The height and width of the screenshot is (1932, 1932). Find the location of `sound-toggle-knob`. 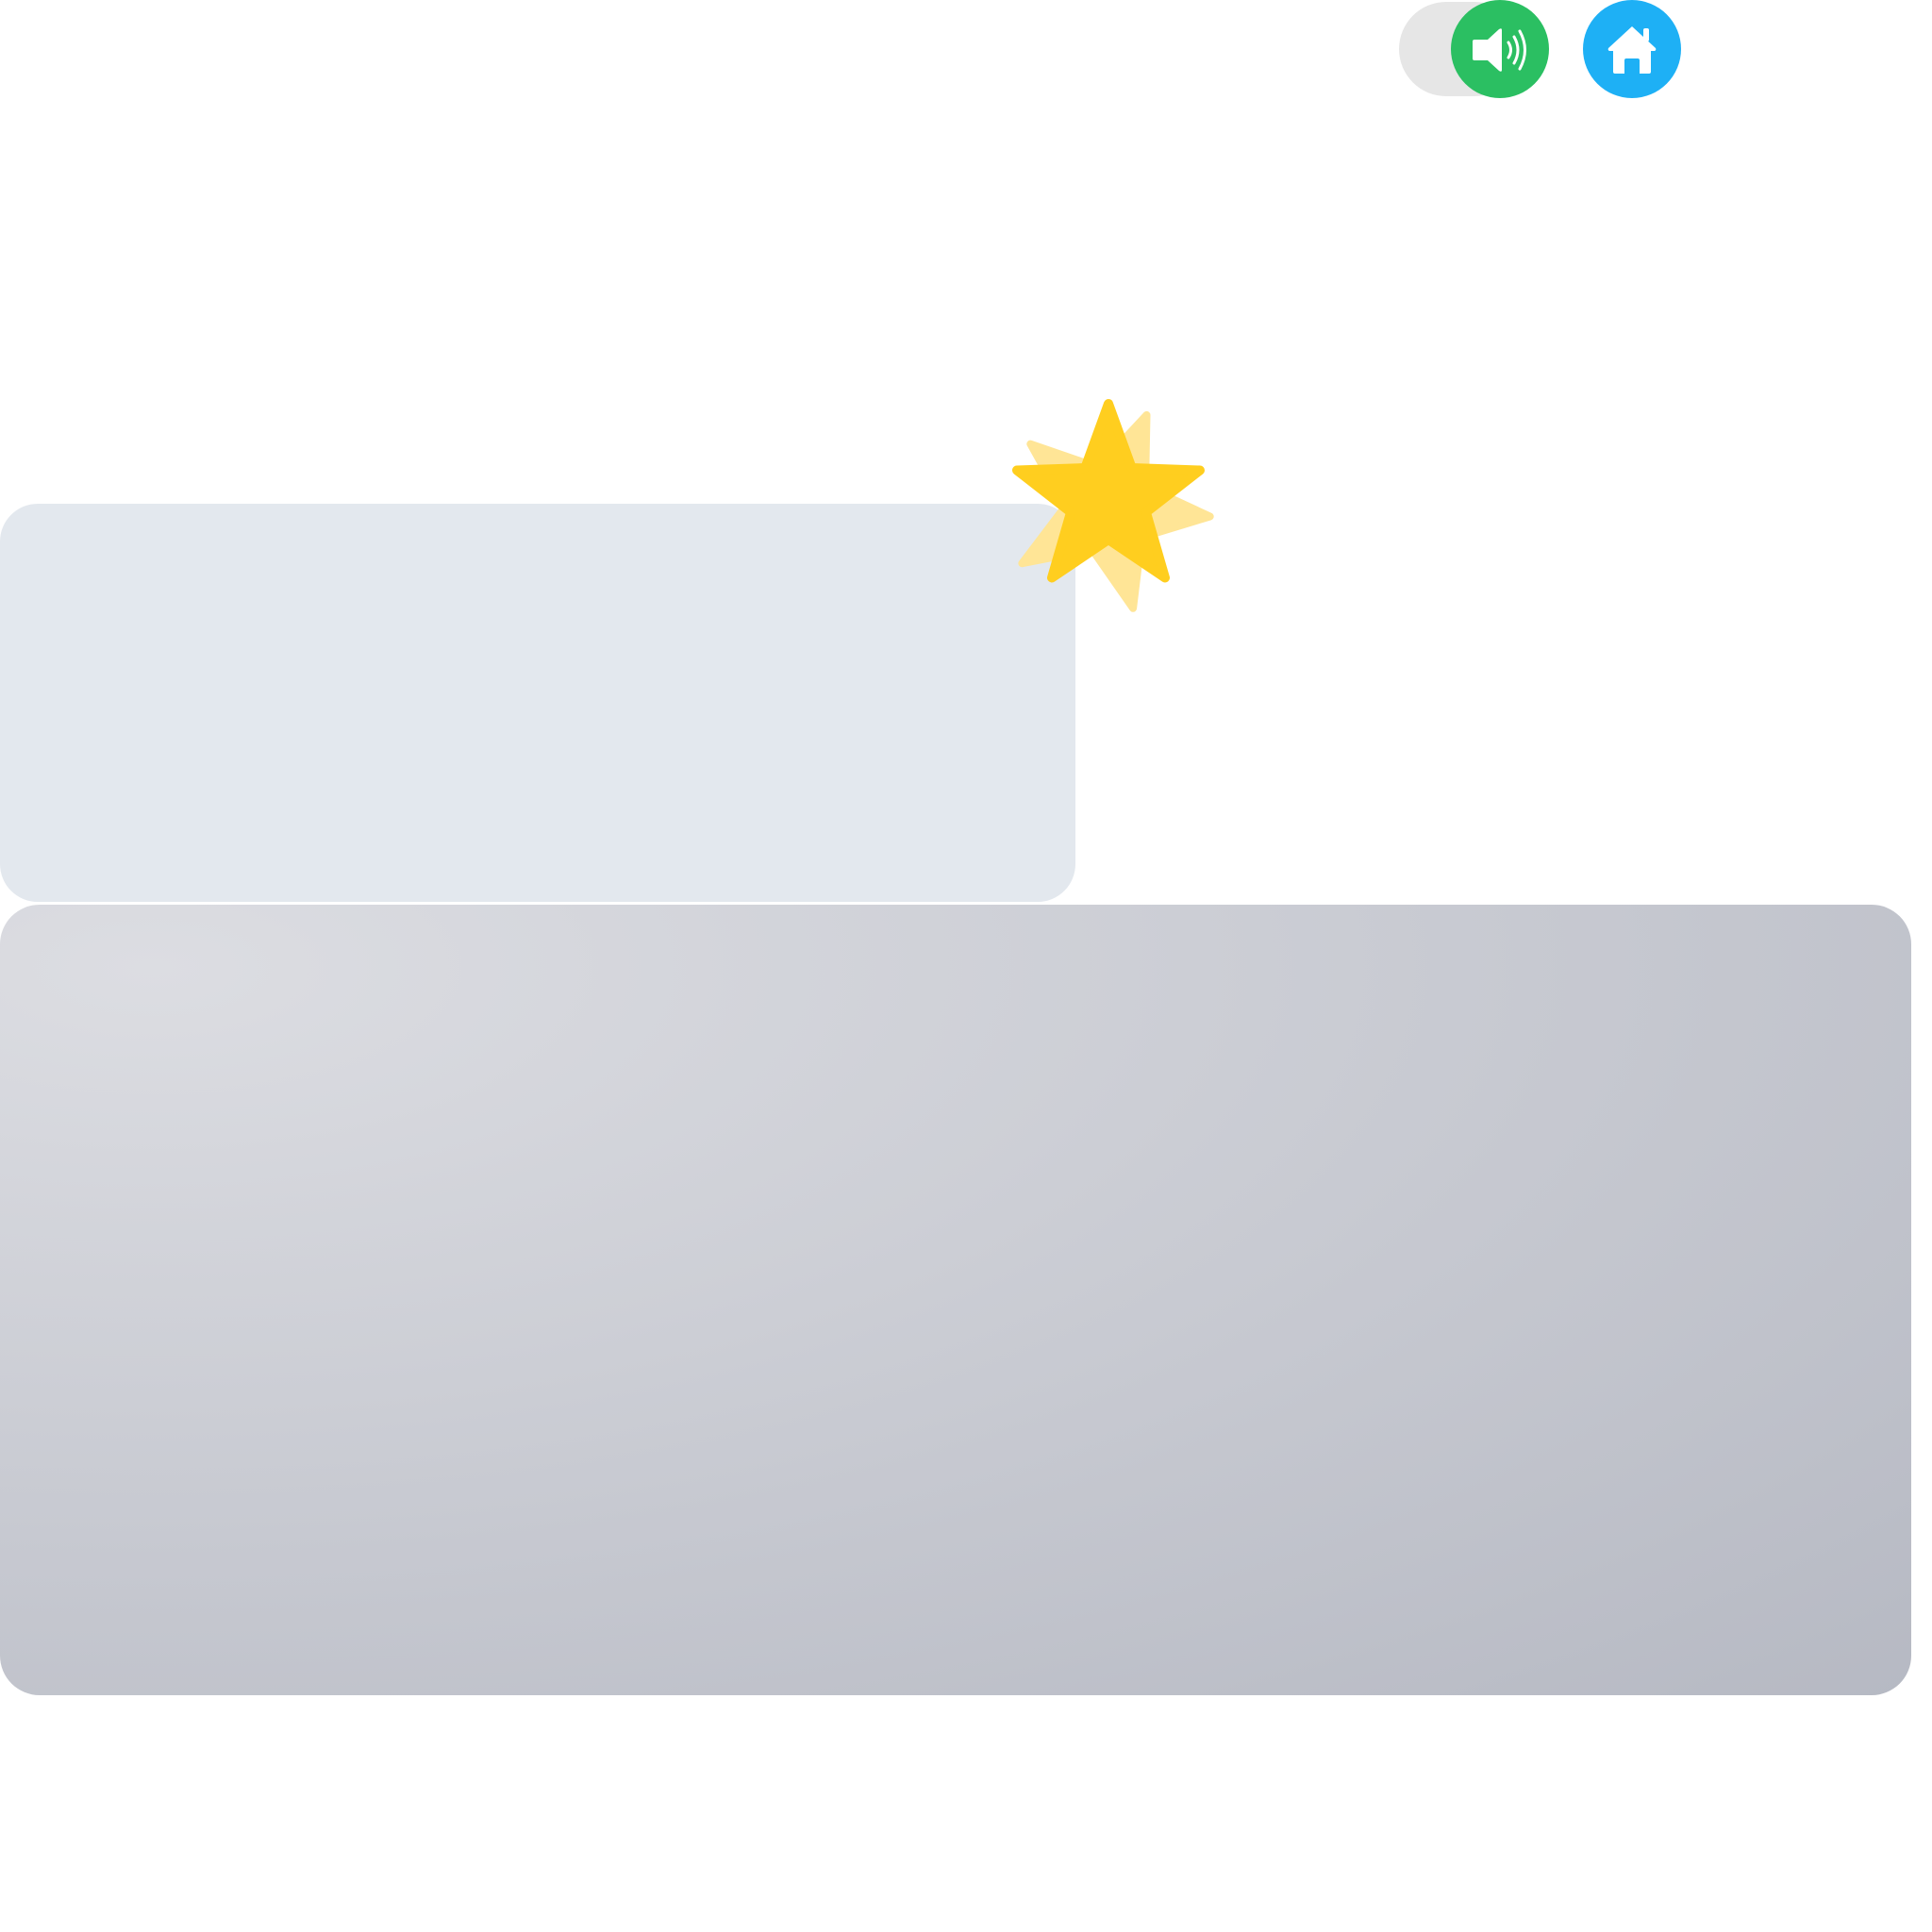

sound-toggle-knob is located at coordinates (1500, 49).